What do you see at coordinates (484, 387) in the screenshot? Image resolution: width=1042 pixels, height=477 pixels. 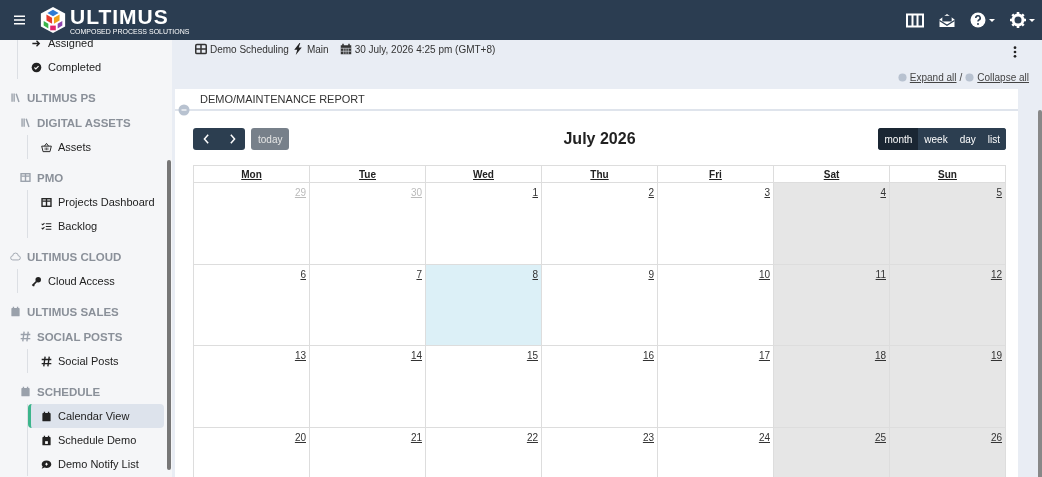 I see `day-cell: 15` at bounding box center [484, 387].